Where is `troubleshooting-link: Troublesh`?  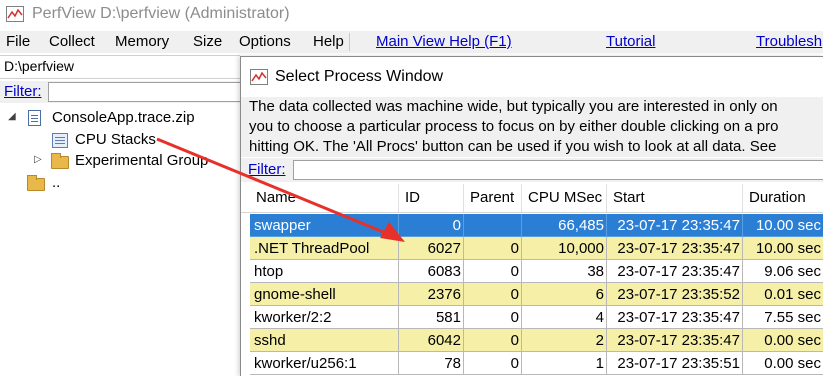 troubleshooting-link: Troublesh is located at coordinates (789, 41).